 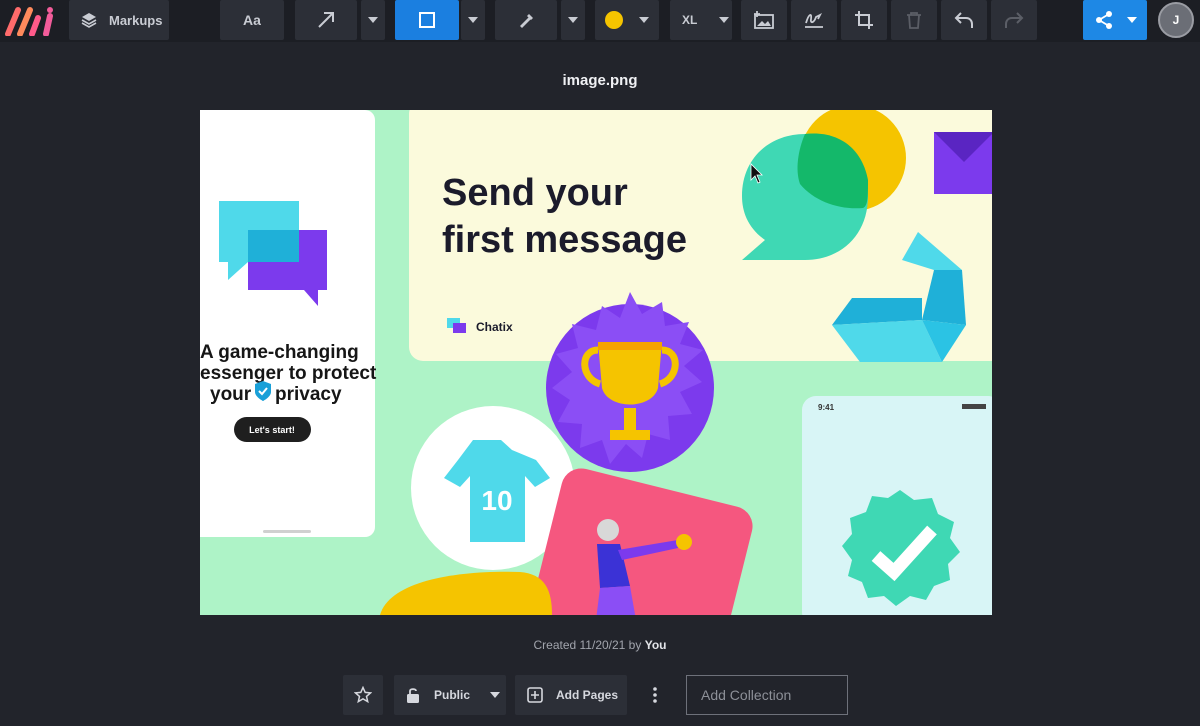 I want to click on visibility-dropdown: Public, so click(x=450, y=695).